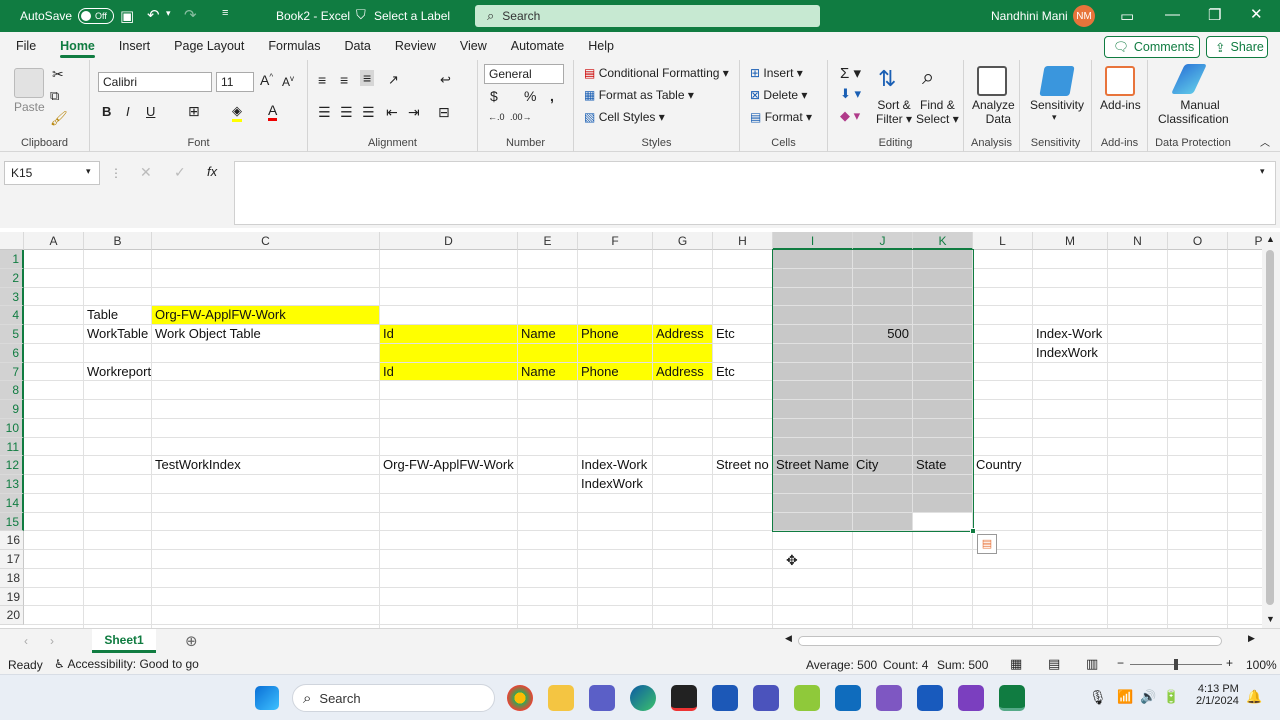 The width and height of the screenshot is (1280, 720). What do you see at coordinates (520, 698) in the screenshot?
I see `chrome-icon` at bounding box center [520, 698].